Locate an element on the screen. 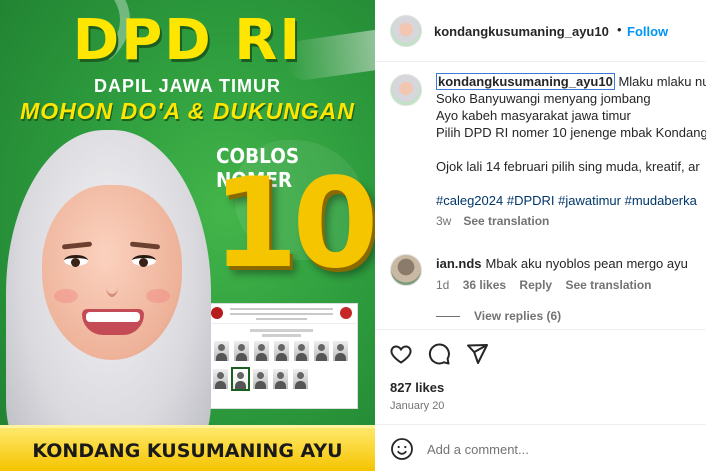 This screenshot has width=706, height=471. comment-see-translation-link: See translation is located at coordinates (608, 285).